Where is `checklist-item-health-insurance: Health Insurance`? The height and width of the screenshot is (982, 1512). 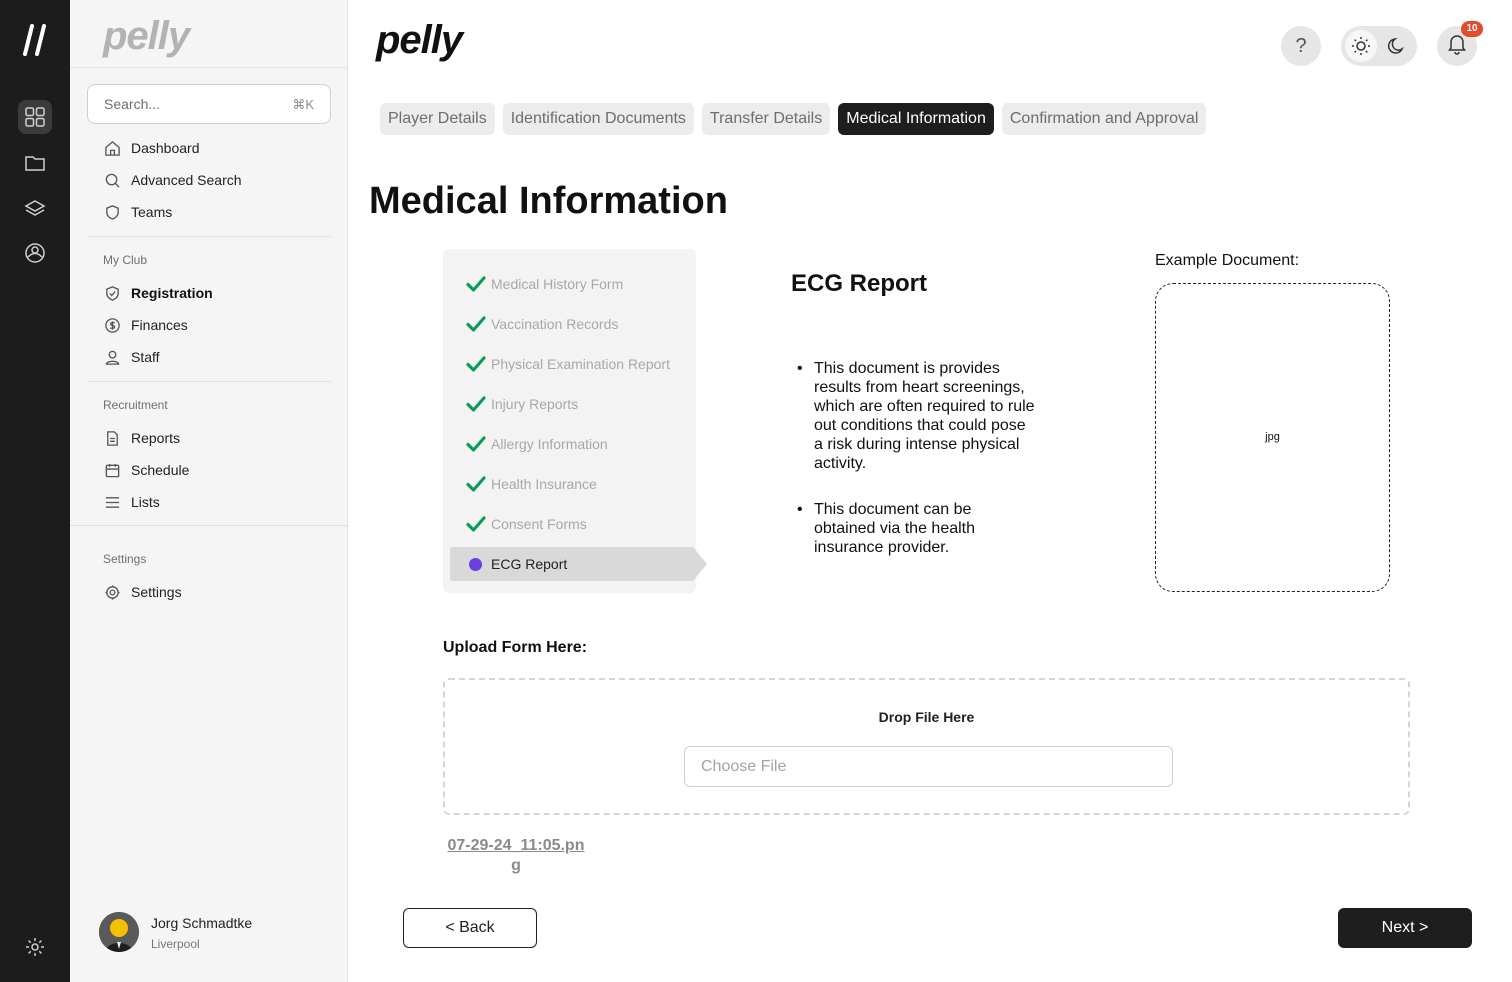
checklist-item-health-insurance: Health Insurance is located at coordinates (531, 484).